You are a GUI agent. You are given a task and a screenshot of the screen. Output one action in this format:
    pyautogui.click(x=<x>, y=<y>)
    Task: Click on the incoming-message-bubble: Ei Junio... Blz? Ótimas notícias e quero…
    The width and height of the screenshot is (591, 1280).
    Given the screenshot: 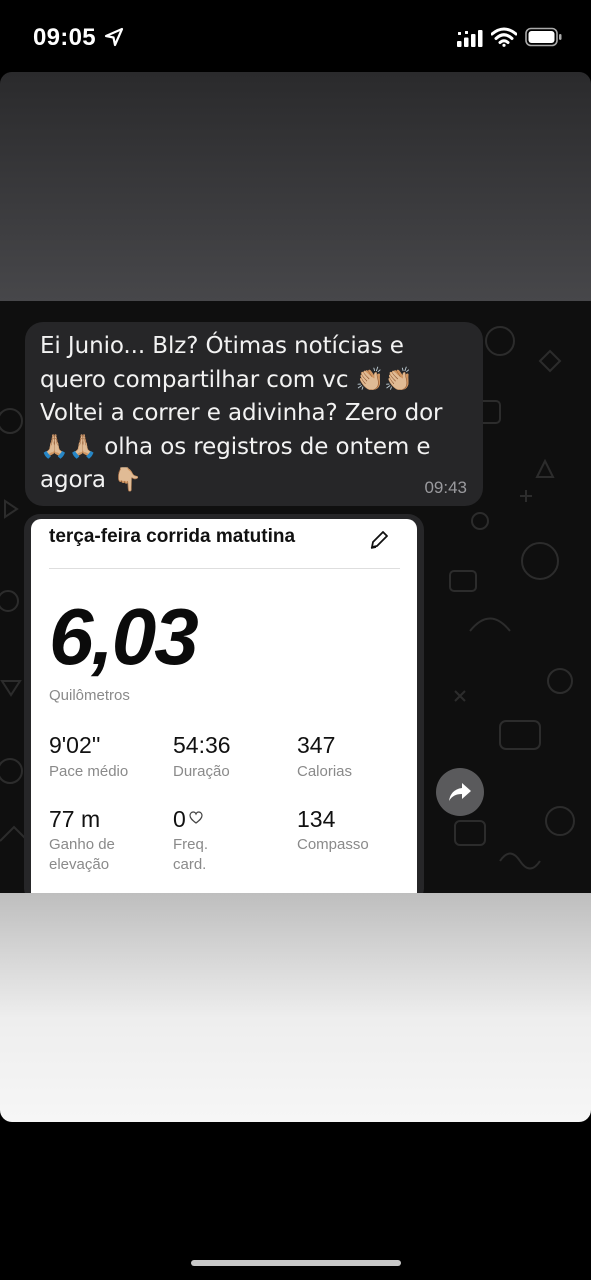 What is the action you would take?
    pyautogui.click(x=254, y=414)
    